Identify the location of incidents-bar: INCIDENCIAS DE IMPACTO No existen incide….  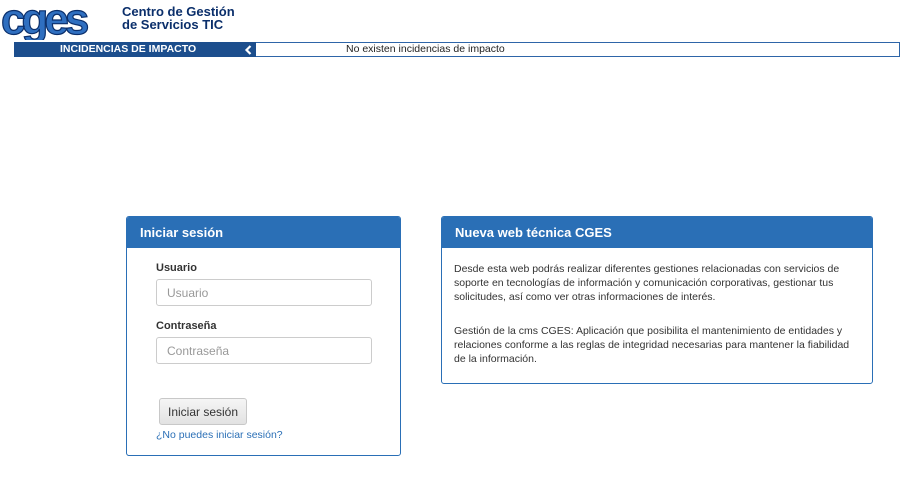
(450, 49).